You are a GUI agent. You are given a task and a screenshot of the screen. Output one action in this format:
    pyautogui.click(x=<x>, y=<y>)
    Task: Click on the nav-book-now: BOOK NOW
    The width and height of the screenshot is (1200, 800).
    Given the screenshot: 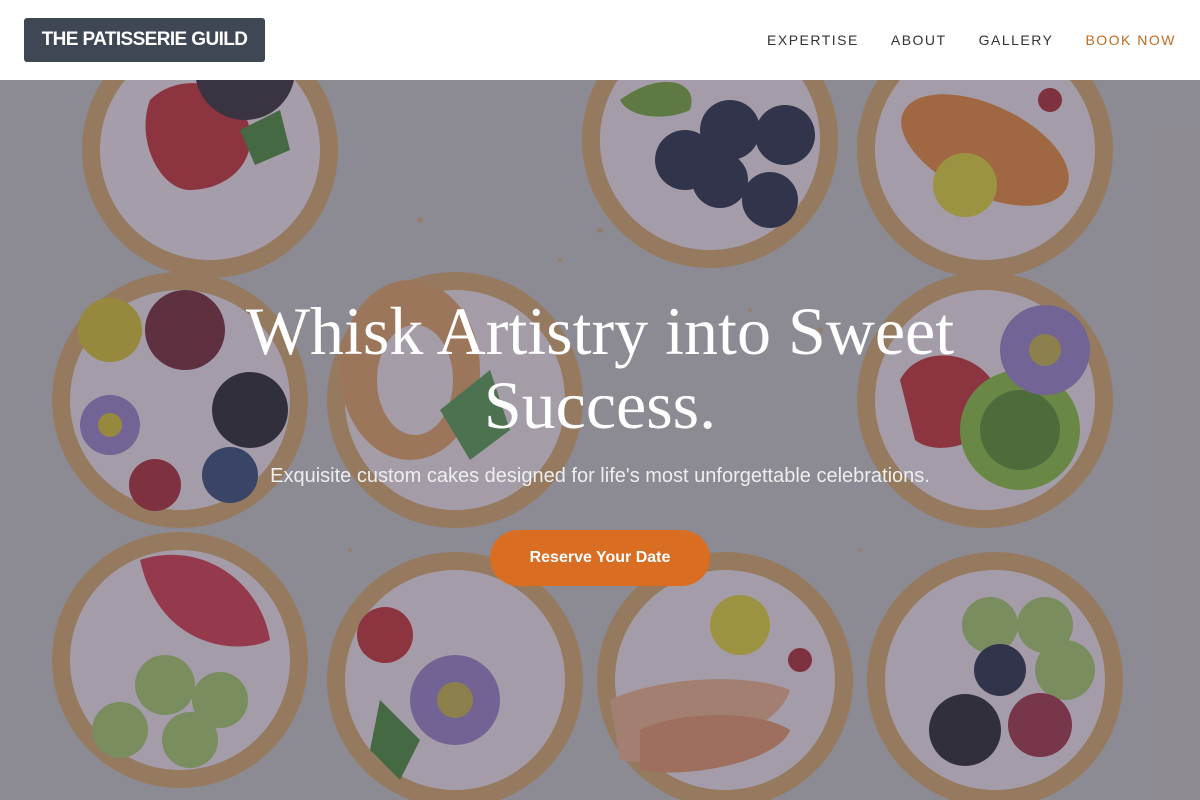 What is the action you would take?
    pyautogui.click(x=1130, y=40)
    